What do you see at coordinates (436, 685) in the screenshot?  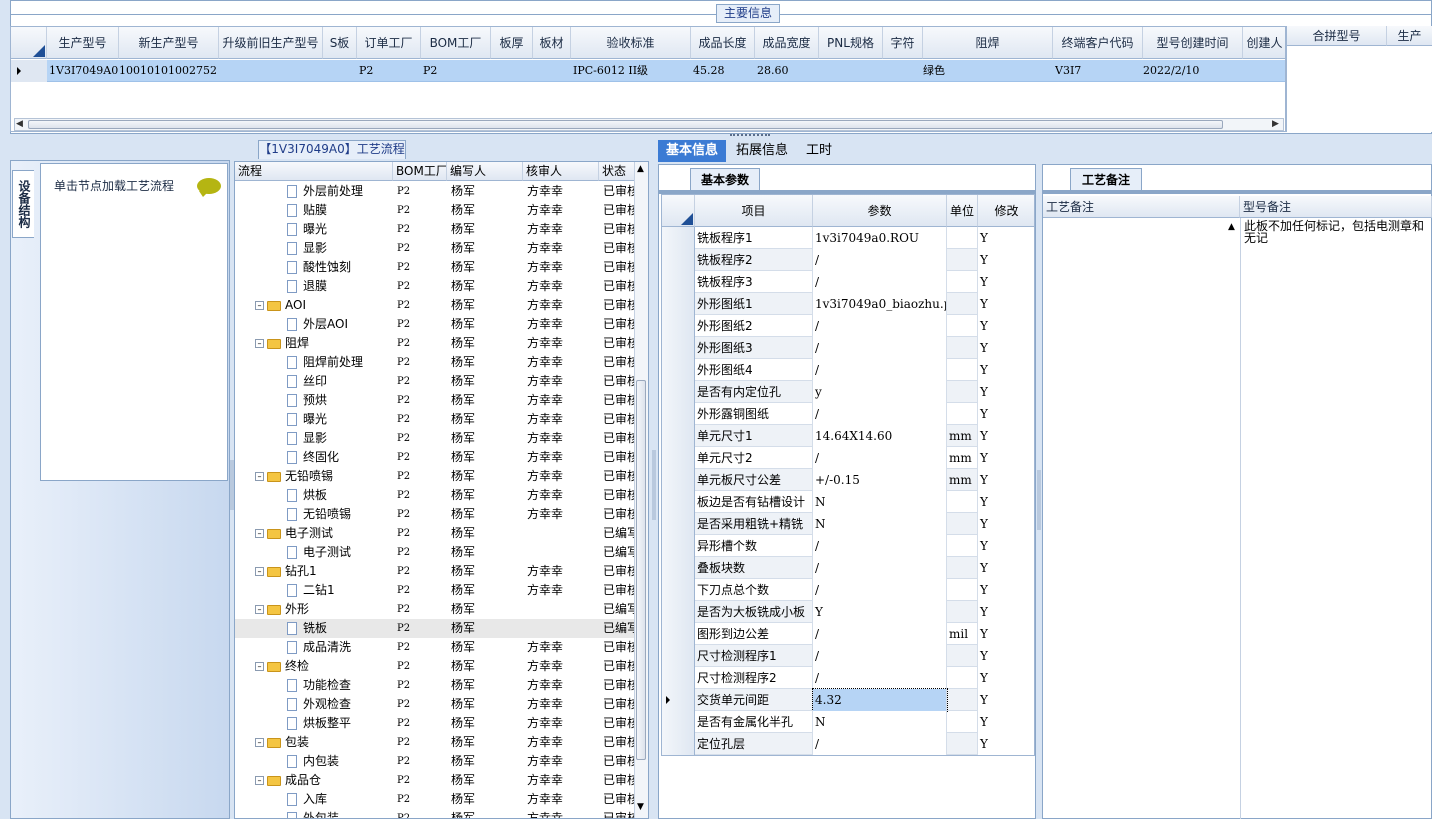 I see `tree-row: 功能检查 P2 杨军 方幸幸 已审核` at bounding box center [436, 685].